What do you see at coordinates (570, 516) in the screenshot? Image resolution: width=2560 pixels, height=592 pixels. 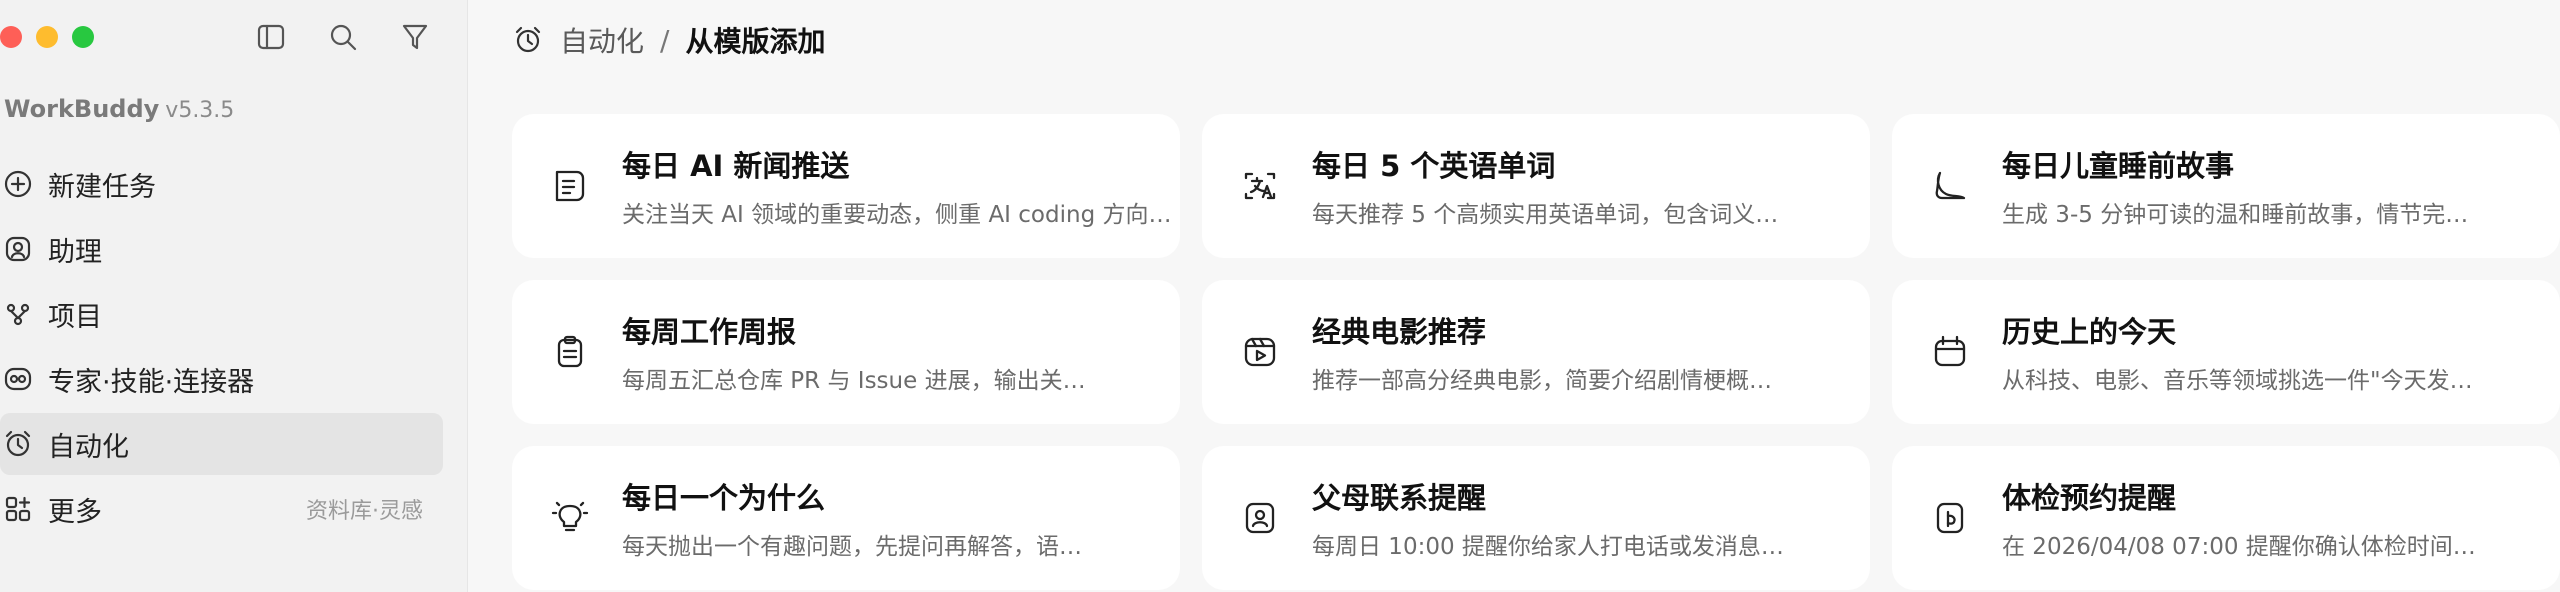 I see `lightbulb-icon` at bounding box center [570, 516].